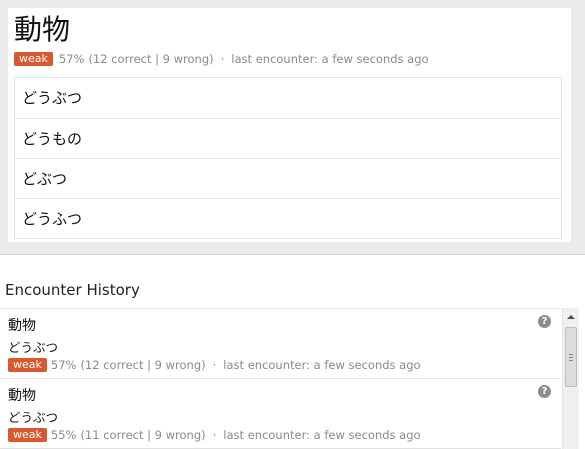  What do you see at coordinates (63, 435) in the screenshot?
I see `accuracy-percent: 55%` at bounding box center [63, 435].